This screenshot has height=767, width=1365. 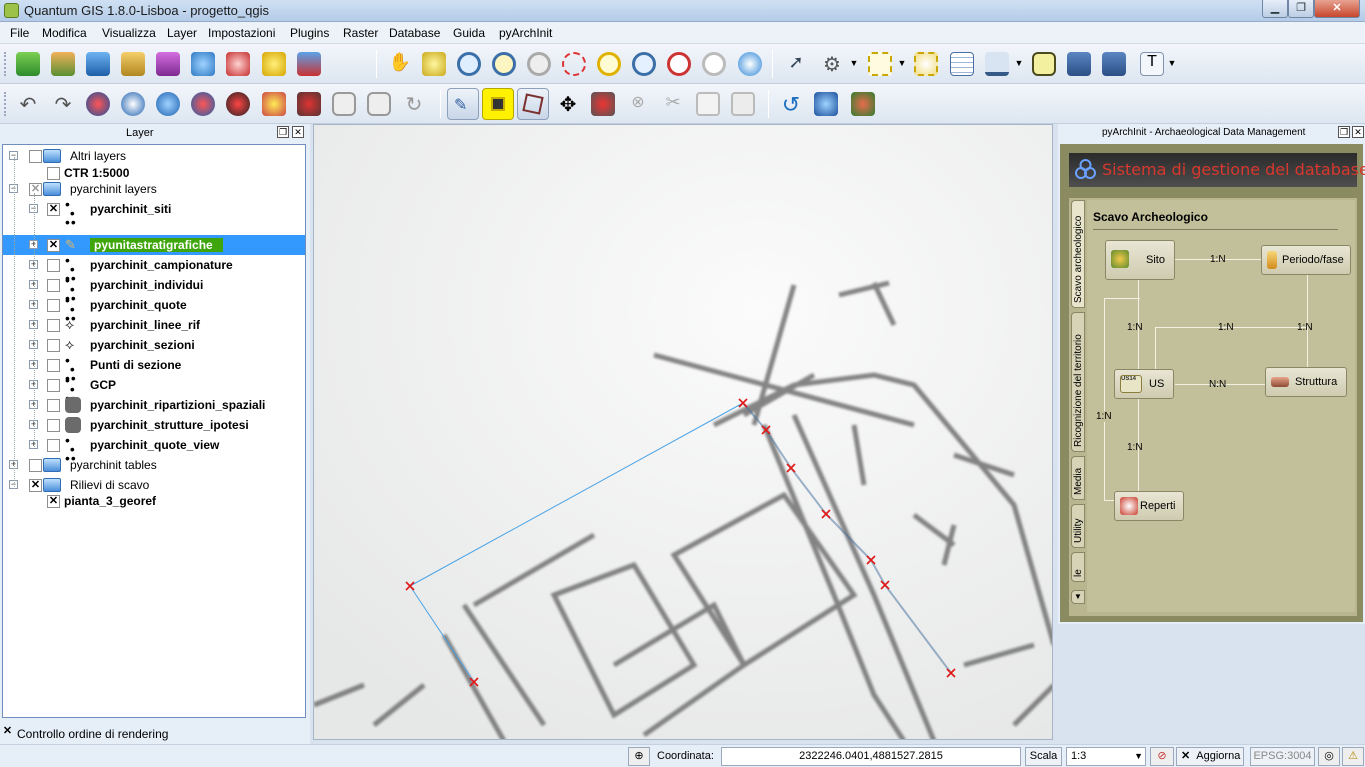 I want to click on deselect-icon, so click(x=926, y=64).